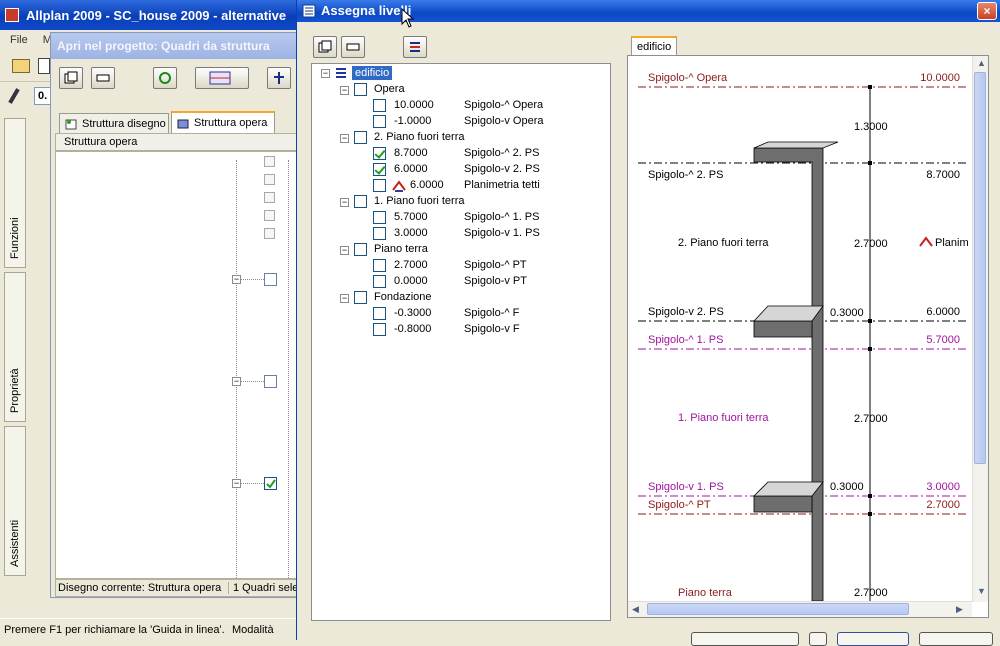 Image resolution: width=1000 pixels, height=646 pixels. Describe the element at coordinates (419, 201) in the screenshot. I see `tree-group-label: 1. Piano fuori terra` at that location.